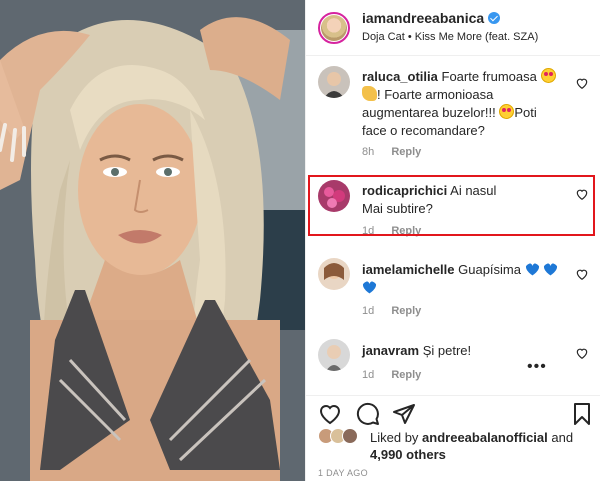 Image resolution: width=600 pixels, height=481 pixels. Describe the element at coordinates (408, 454) in the screenshot. I see `likes-count: 4,990 others` at that location.